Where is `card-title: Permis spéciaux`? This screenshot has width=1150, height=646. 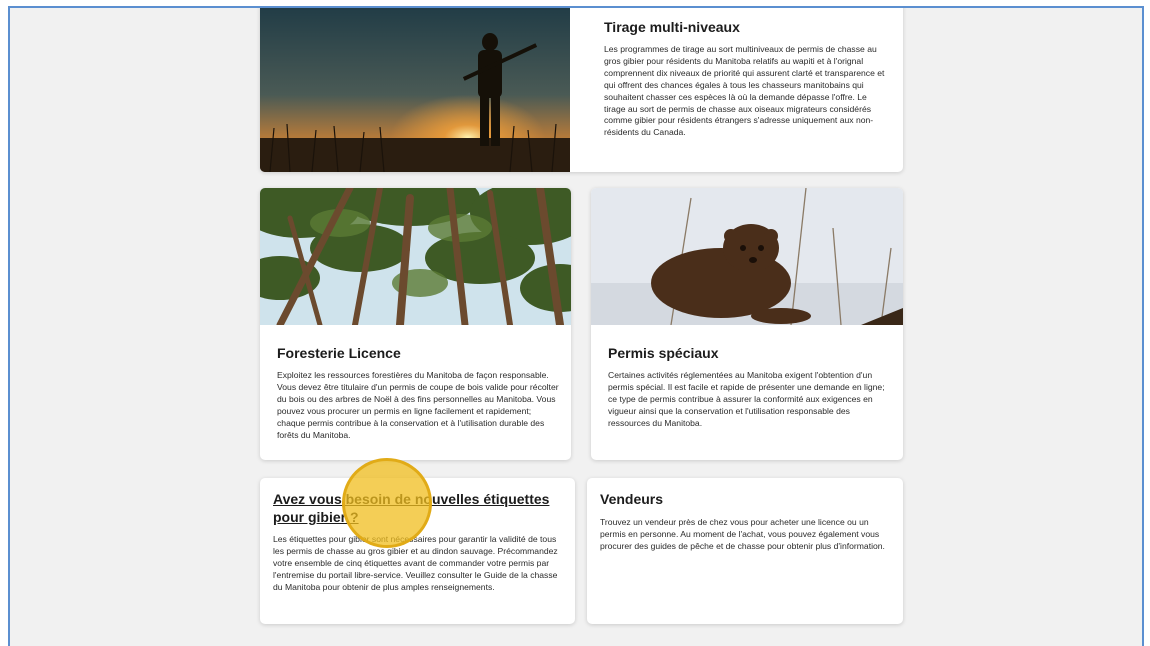 card-title: Permis spéciaux is located at coordinates (663, 353).